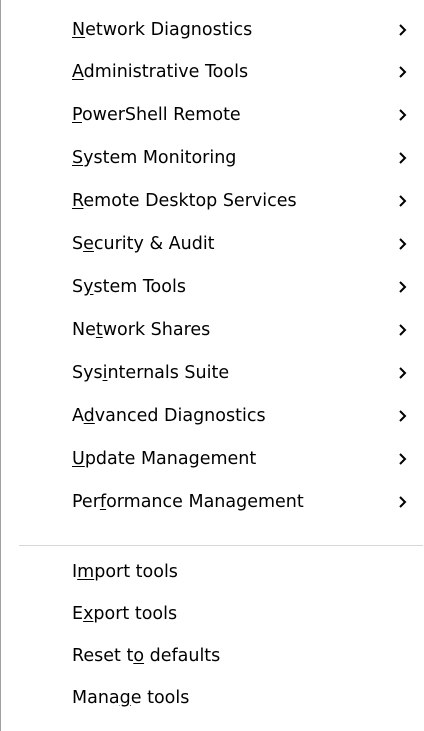 This screenshot has height=731, width=424. Describe the element at coordinates (141, 330) in the screenshot. I see `menu-item-label: Network Shares` at that location.